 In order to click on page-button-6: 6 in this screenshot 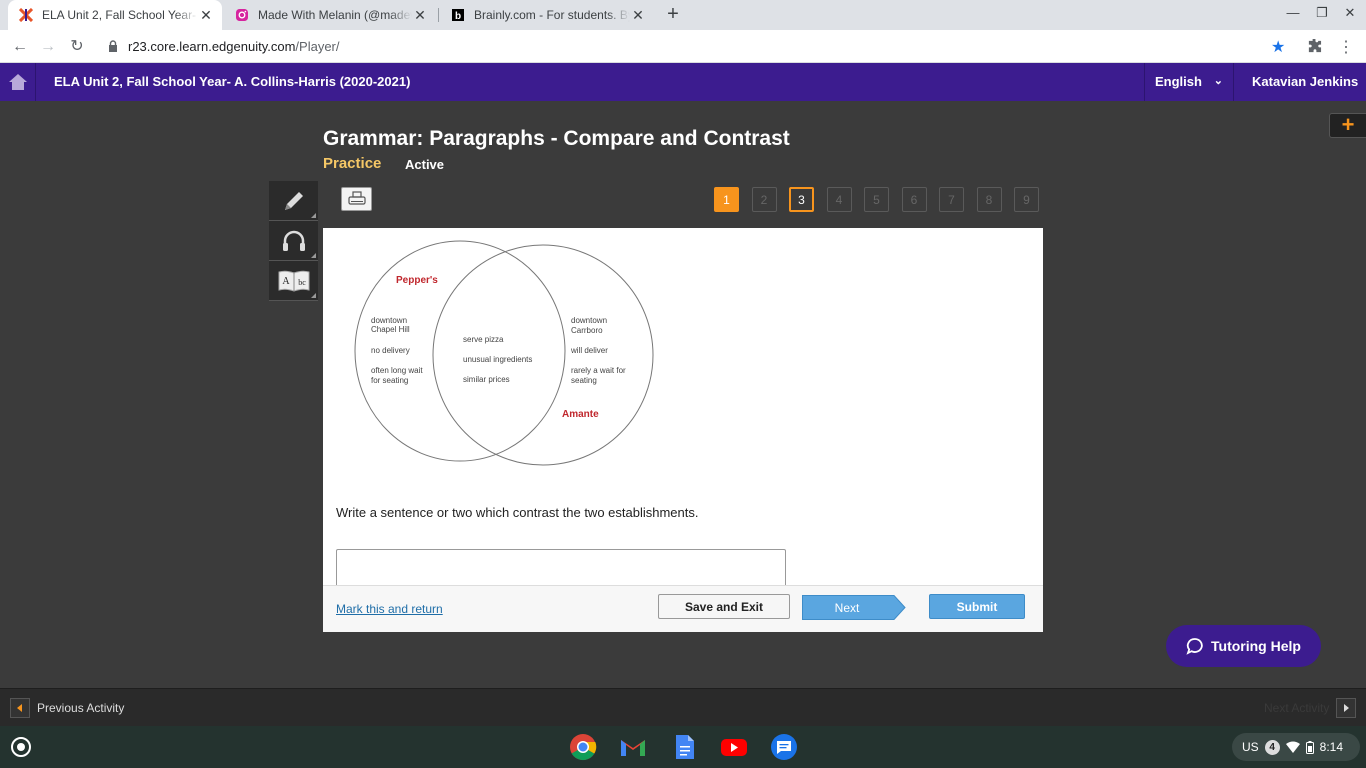, I will do `click(914, 199)`.